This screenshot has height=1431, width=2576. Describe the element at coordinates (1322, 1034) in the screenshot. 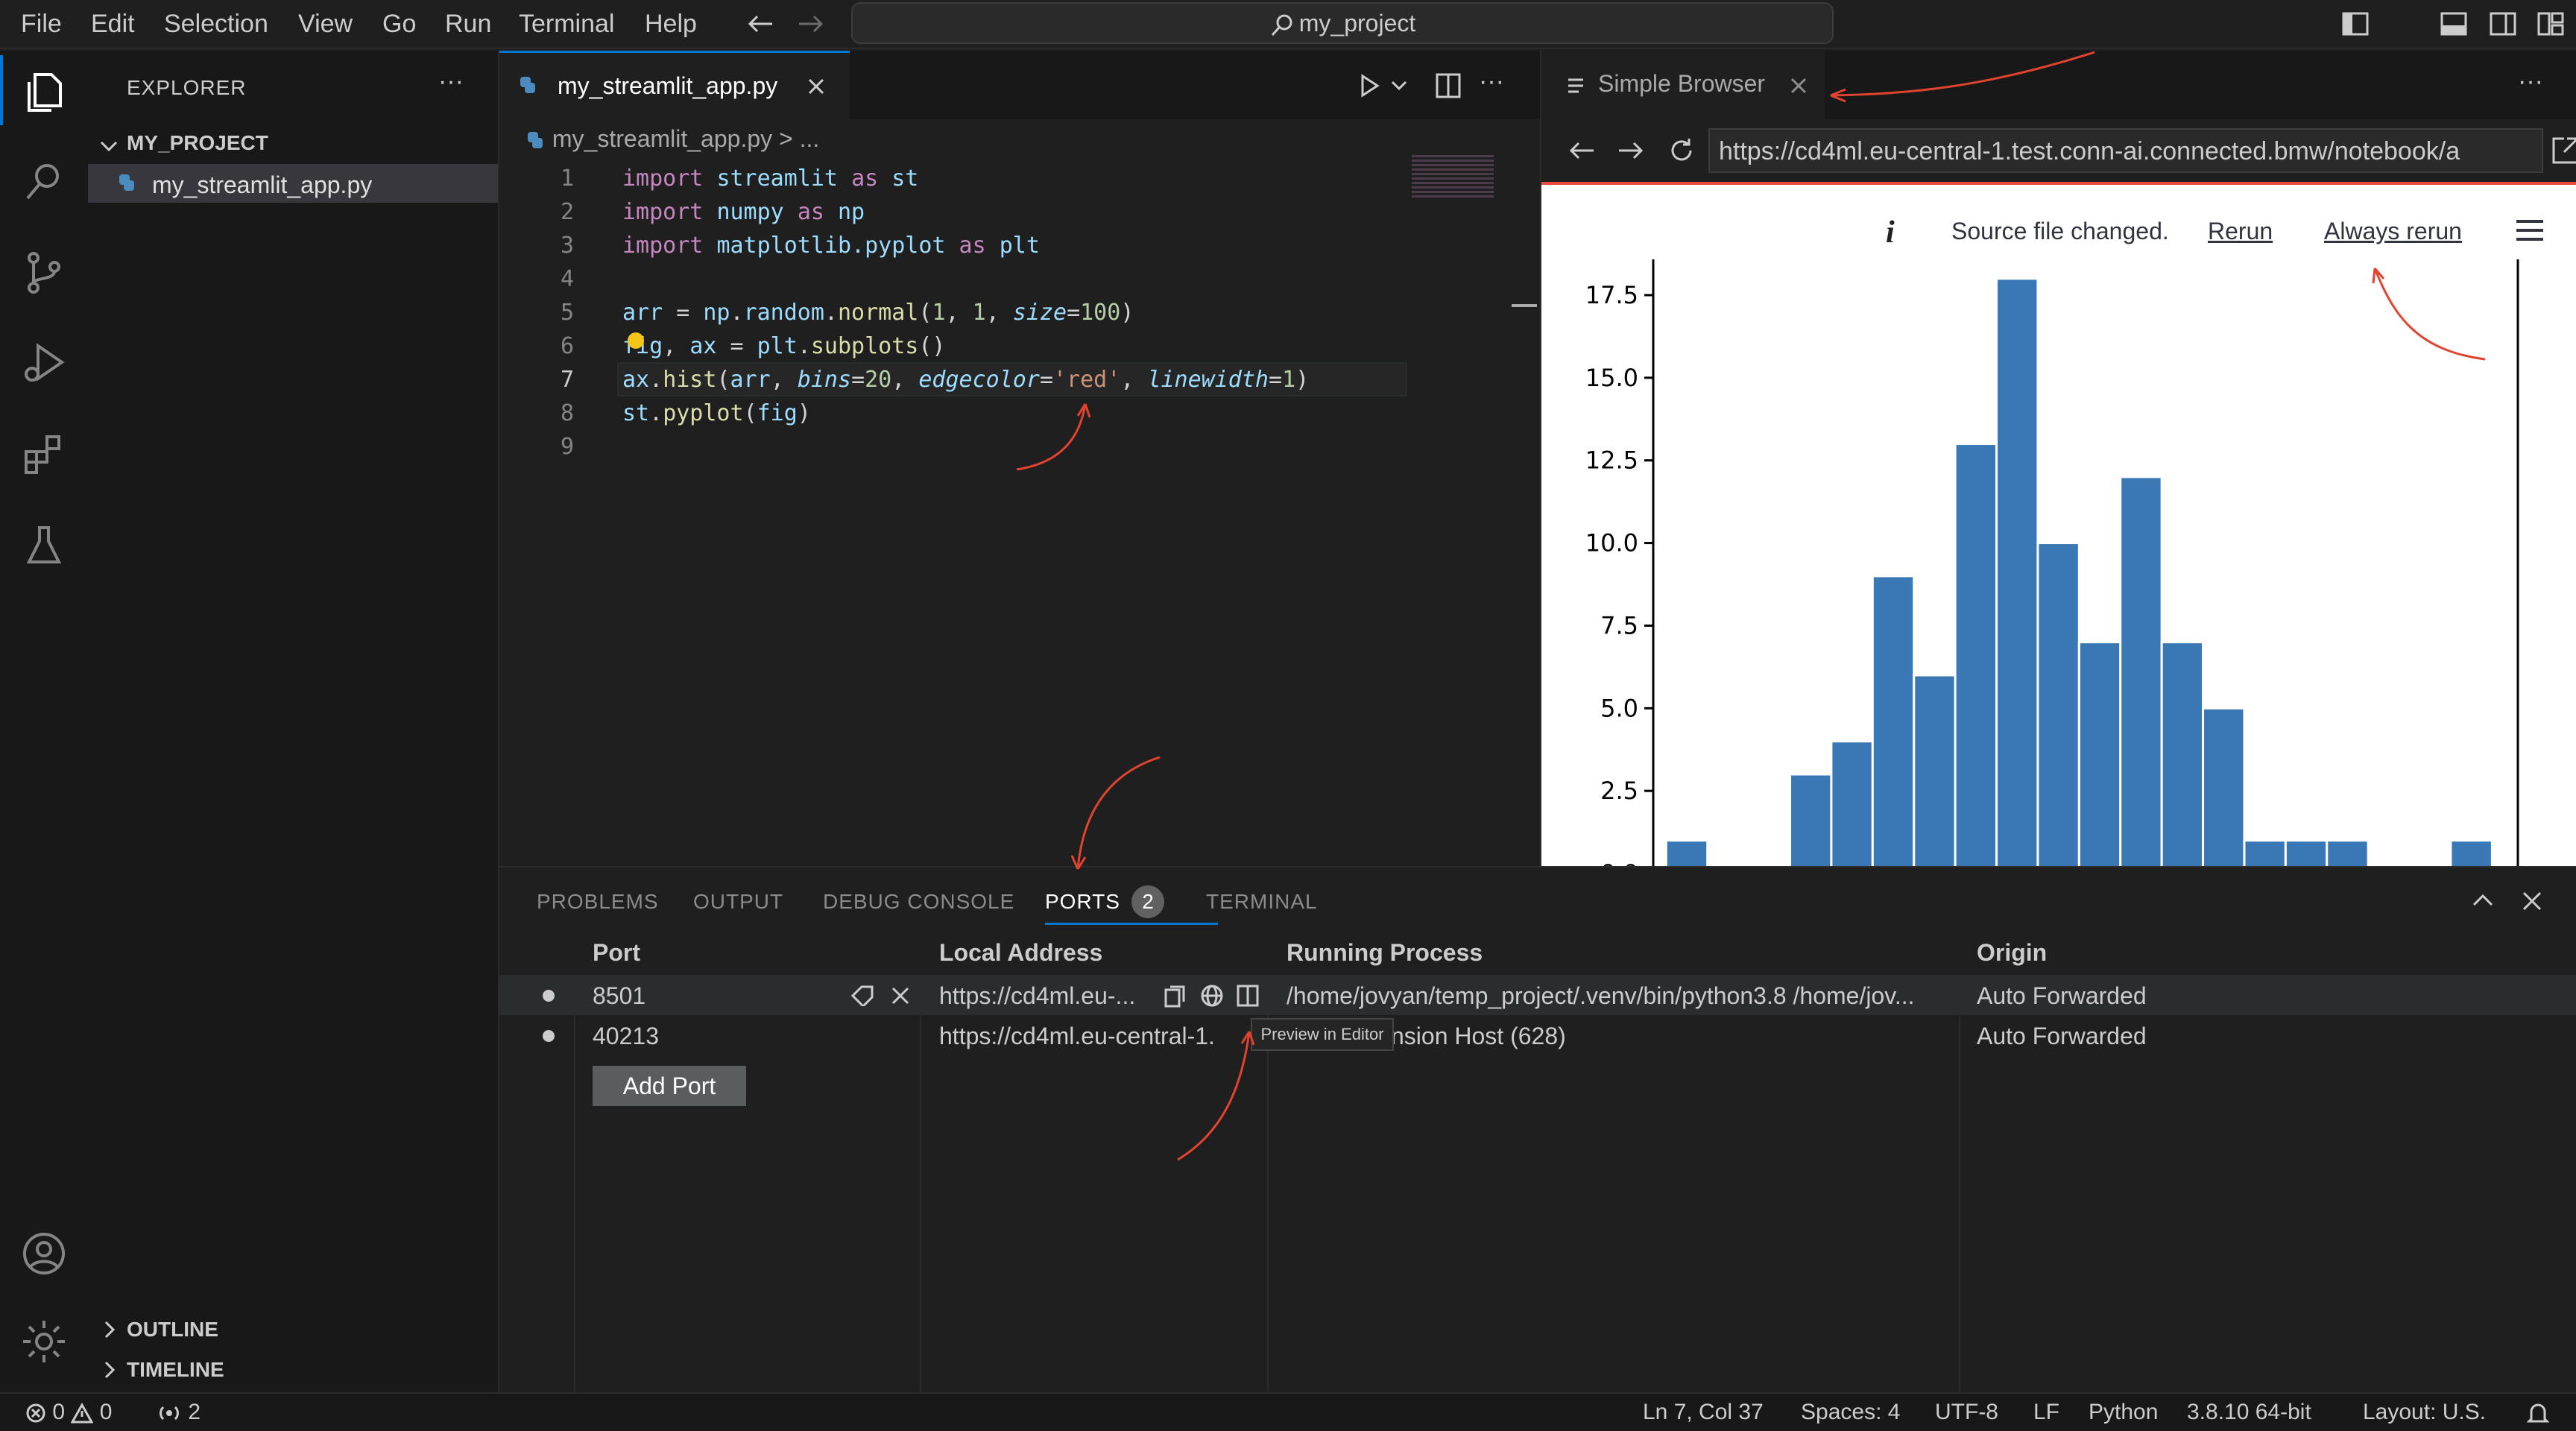

I see `tooltip-preview-in-editor: Preview in Editor` at that location.